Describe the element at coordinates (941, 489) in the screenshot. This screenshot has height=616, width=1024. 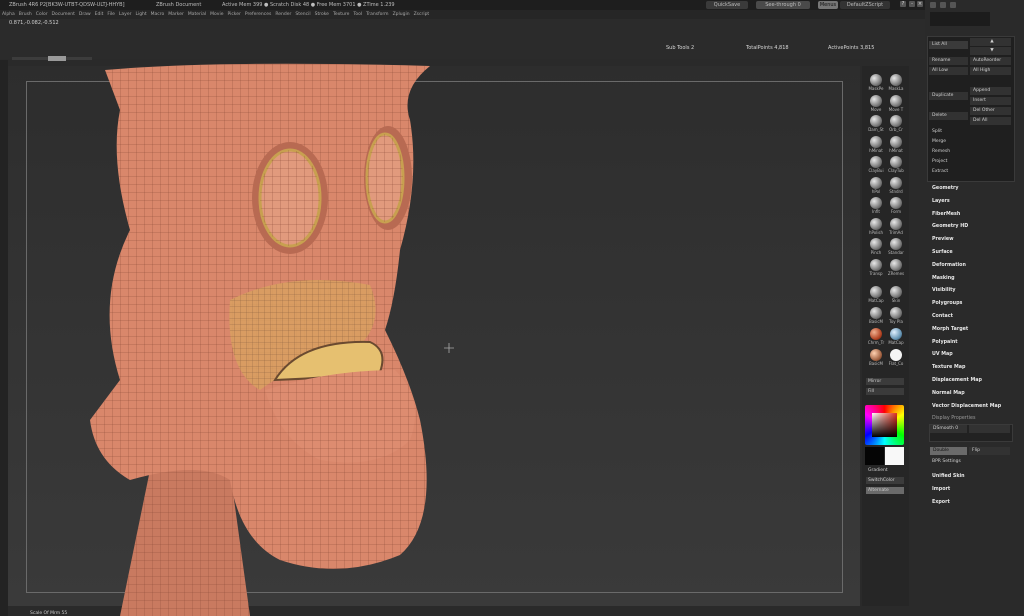
I see `menu-import: Import` at that location.